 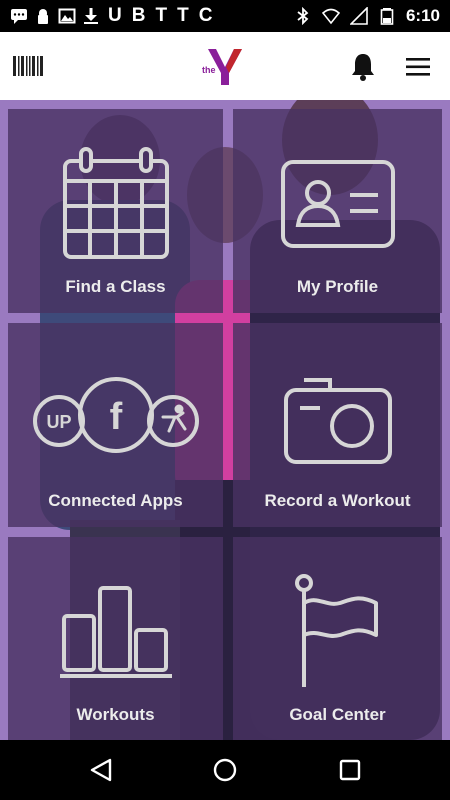 What do you see at coordinates (337, 286) in the screenshot?
I see `tile-label: My Profile` at bounding box center [337, 286].